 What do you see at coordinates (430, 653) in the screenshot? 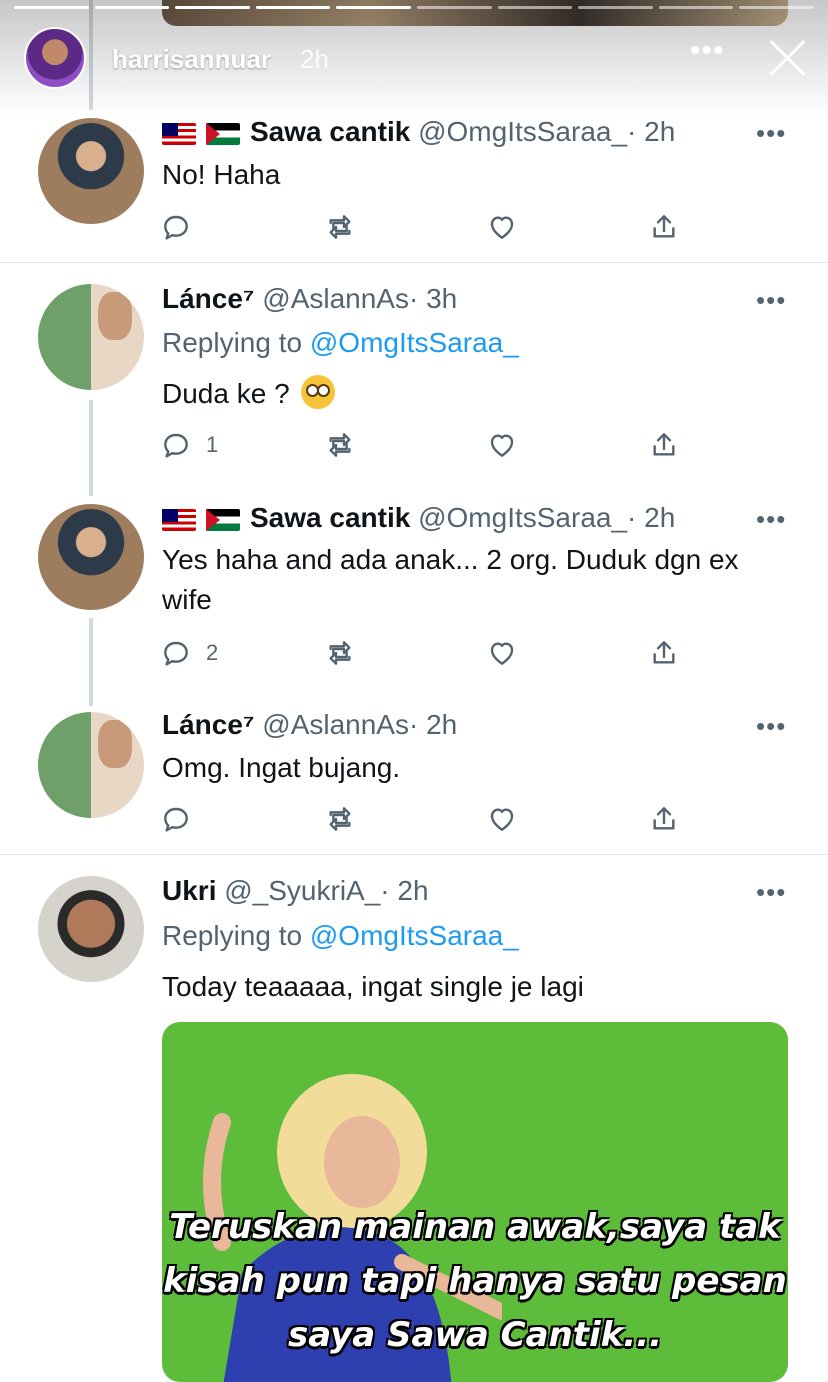
I see `tweet-actions: 2` at bounding box center [430, 653].